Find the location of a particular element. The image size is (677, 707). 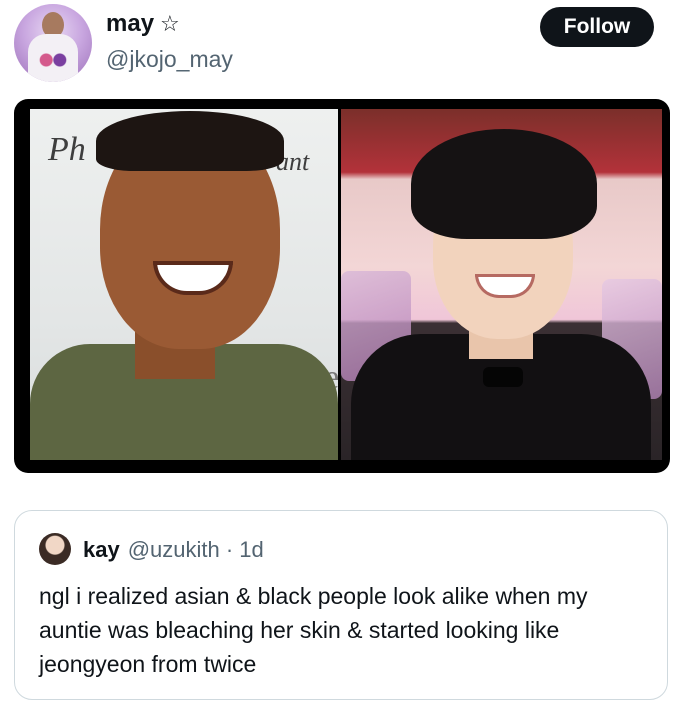

left-person-hair is located at coordinates (190, 141).